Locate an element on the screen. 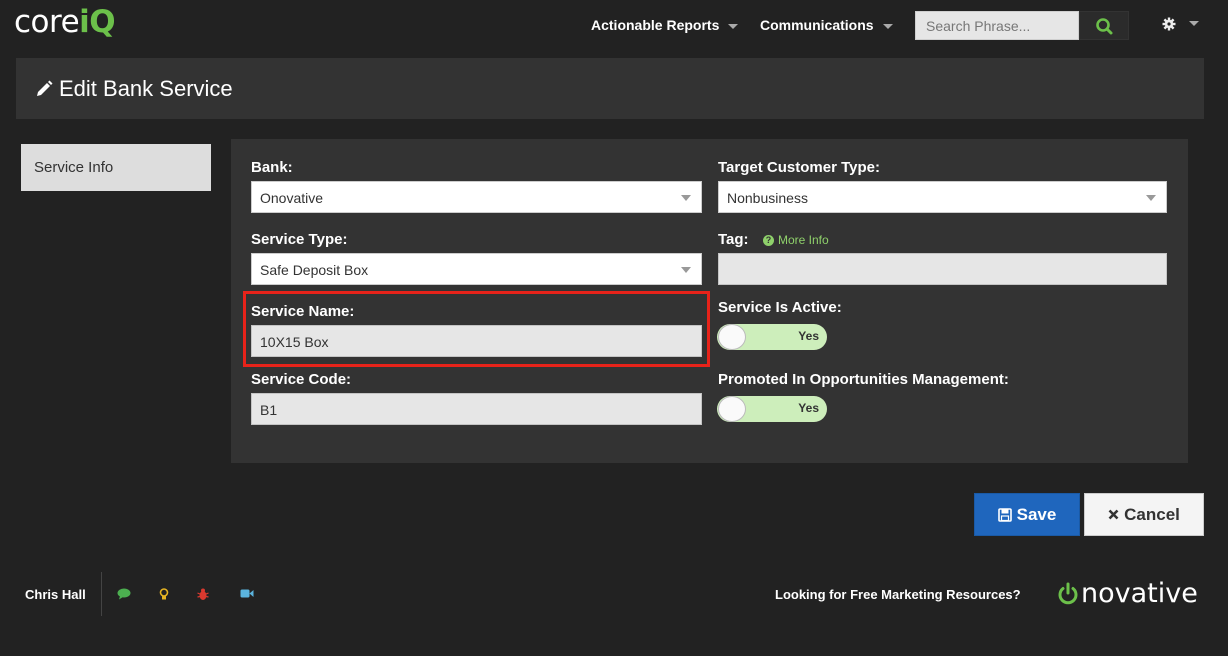 The height and width of the screenshot is (656, 1228). nav-communications-label: Communications is located at coordinates (817, 25).